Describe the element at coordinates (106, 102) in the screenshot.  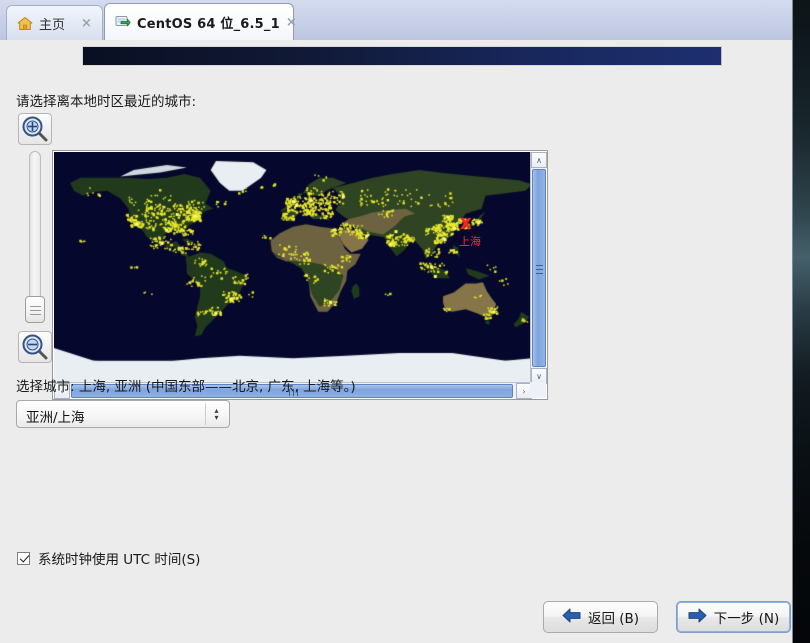
I see `timezone-prompt-label: 请选择离本地时区最近的城市:` at that location.